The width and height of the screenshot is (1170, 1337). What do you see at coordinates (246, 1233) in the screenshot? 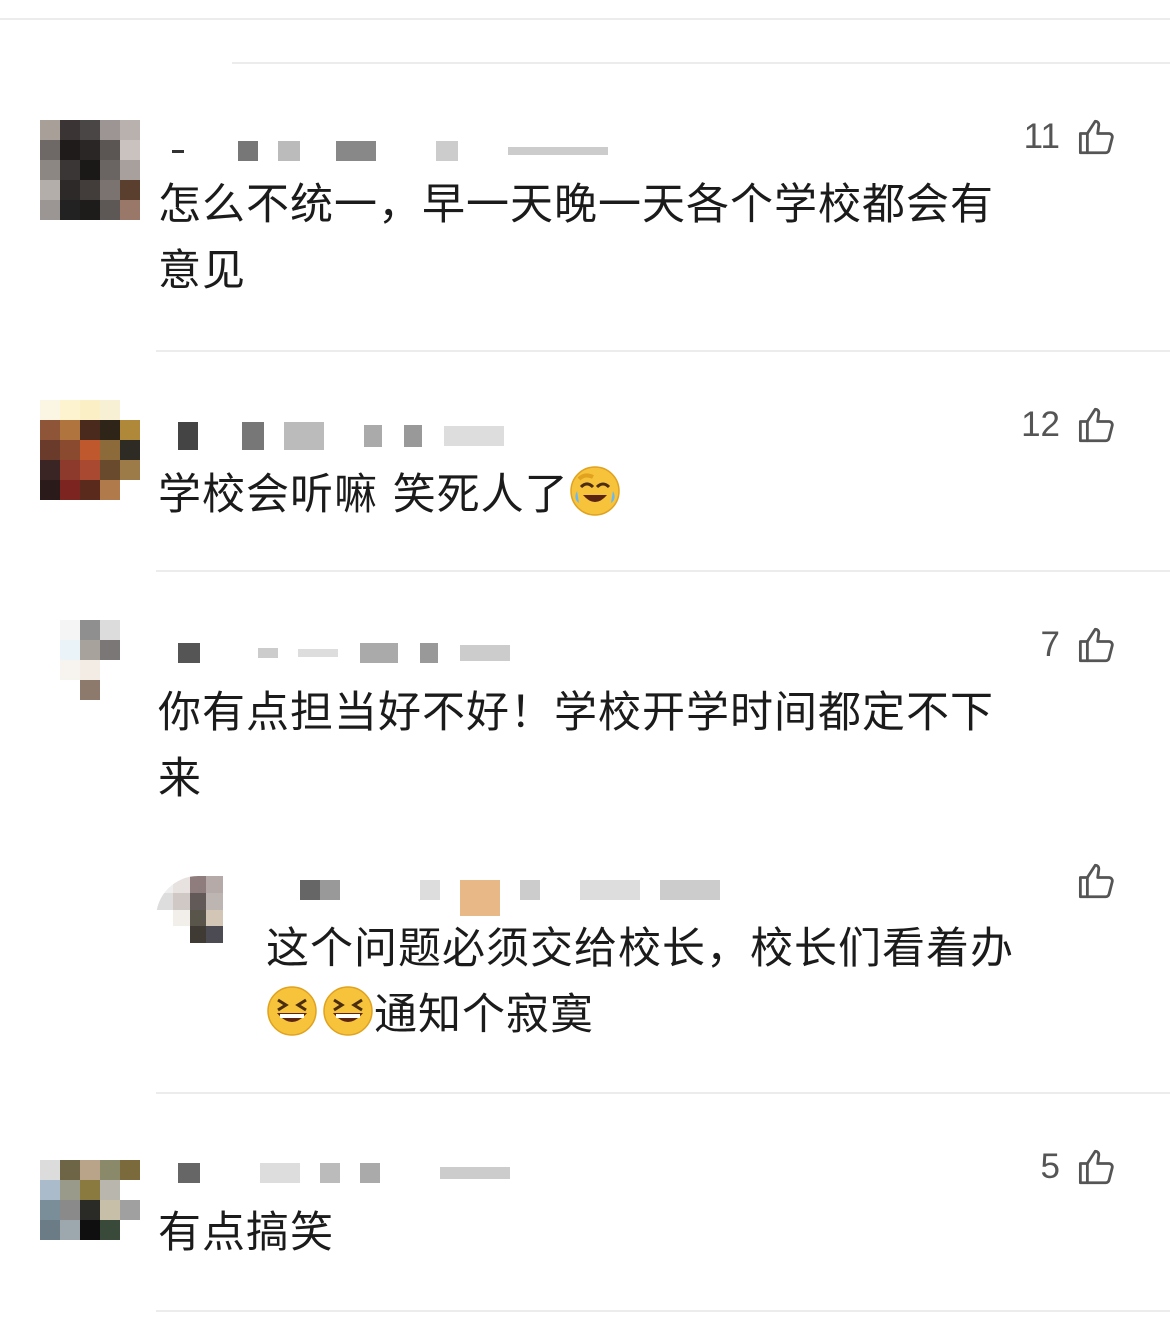
I see `comment-text: 有点搞笑` at bounding box center [246, 1233].